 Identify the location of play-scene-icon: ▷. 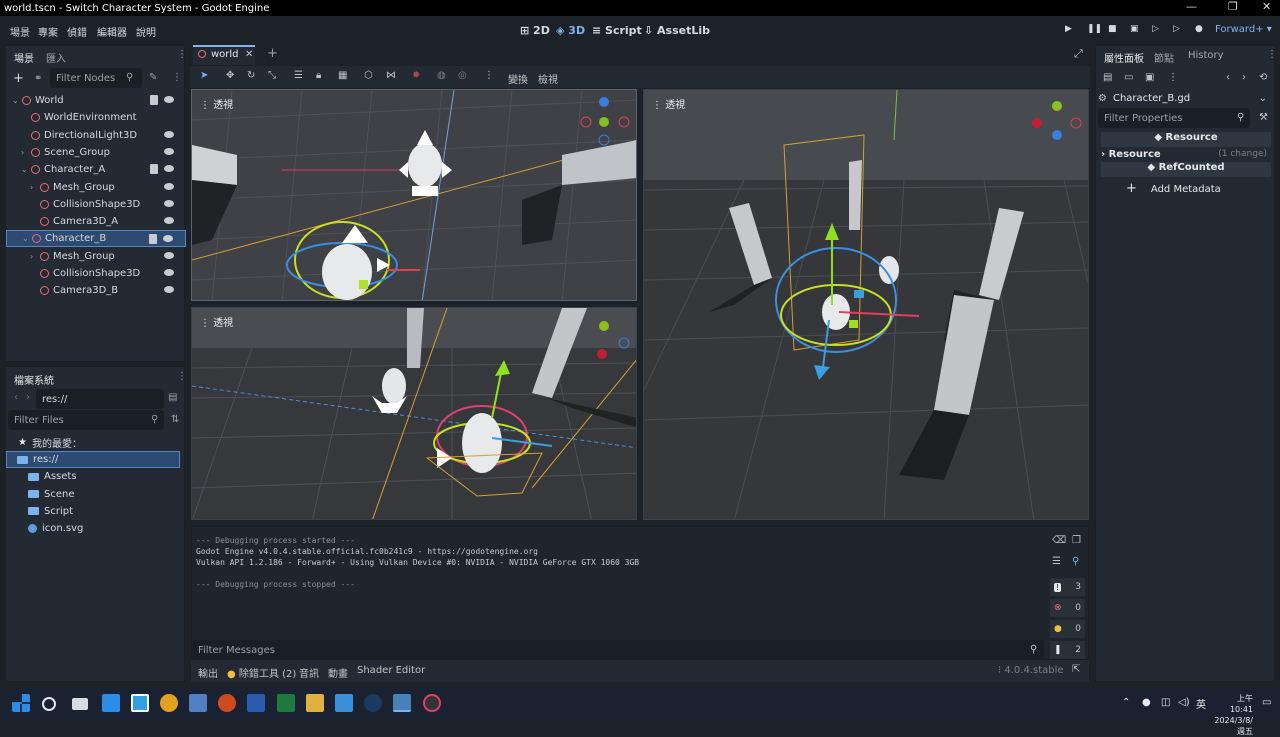
(1156, 29).